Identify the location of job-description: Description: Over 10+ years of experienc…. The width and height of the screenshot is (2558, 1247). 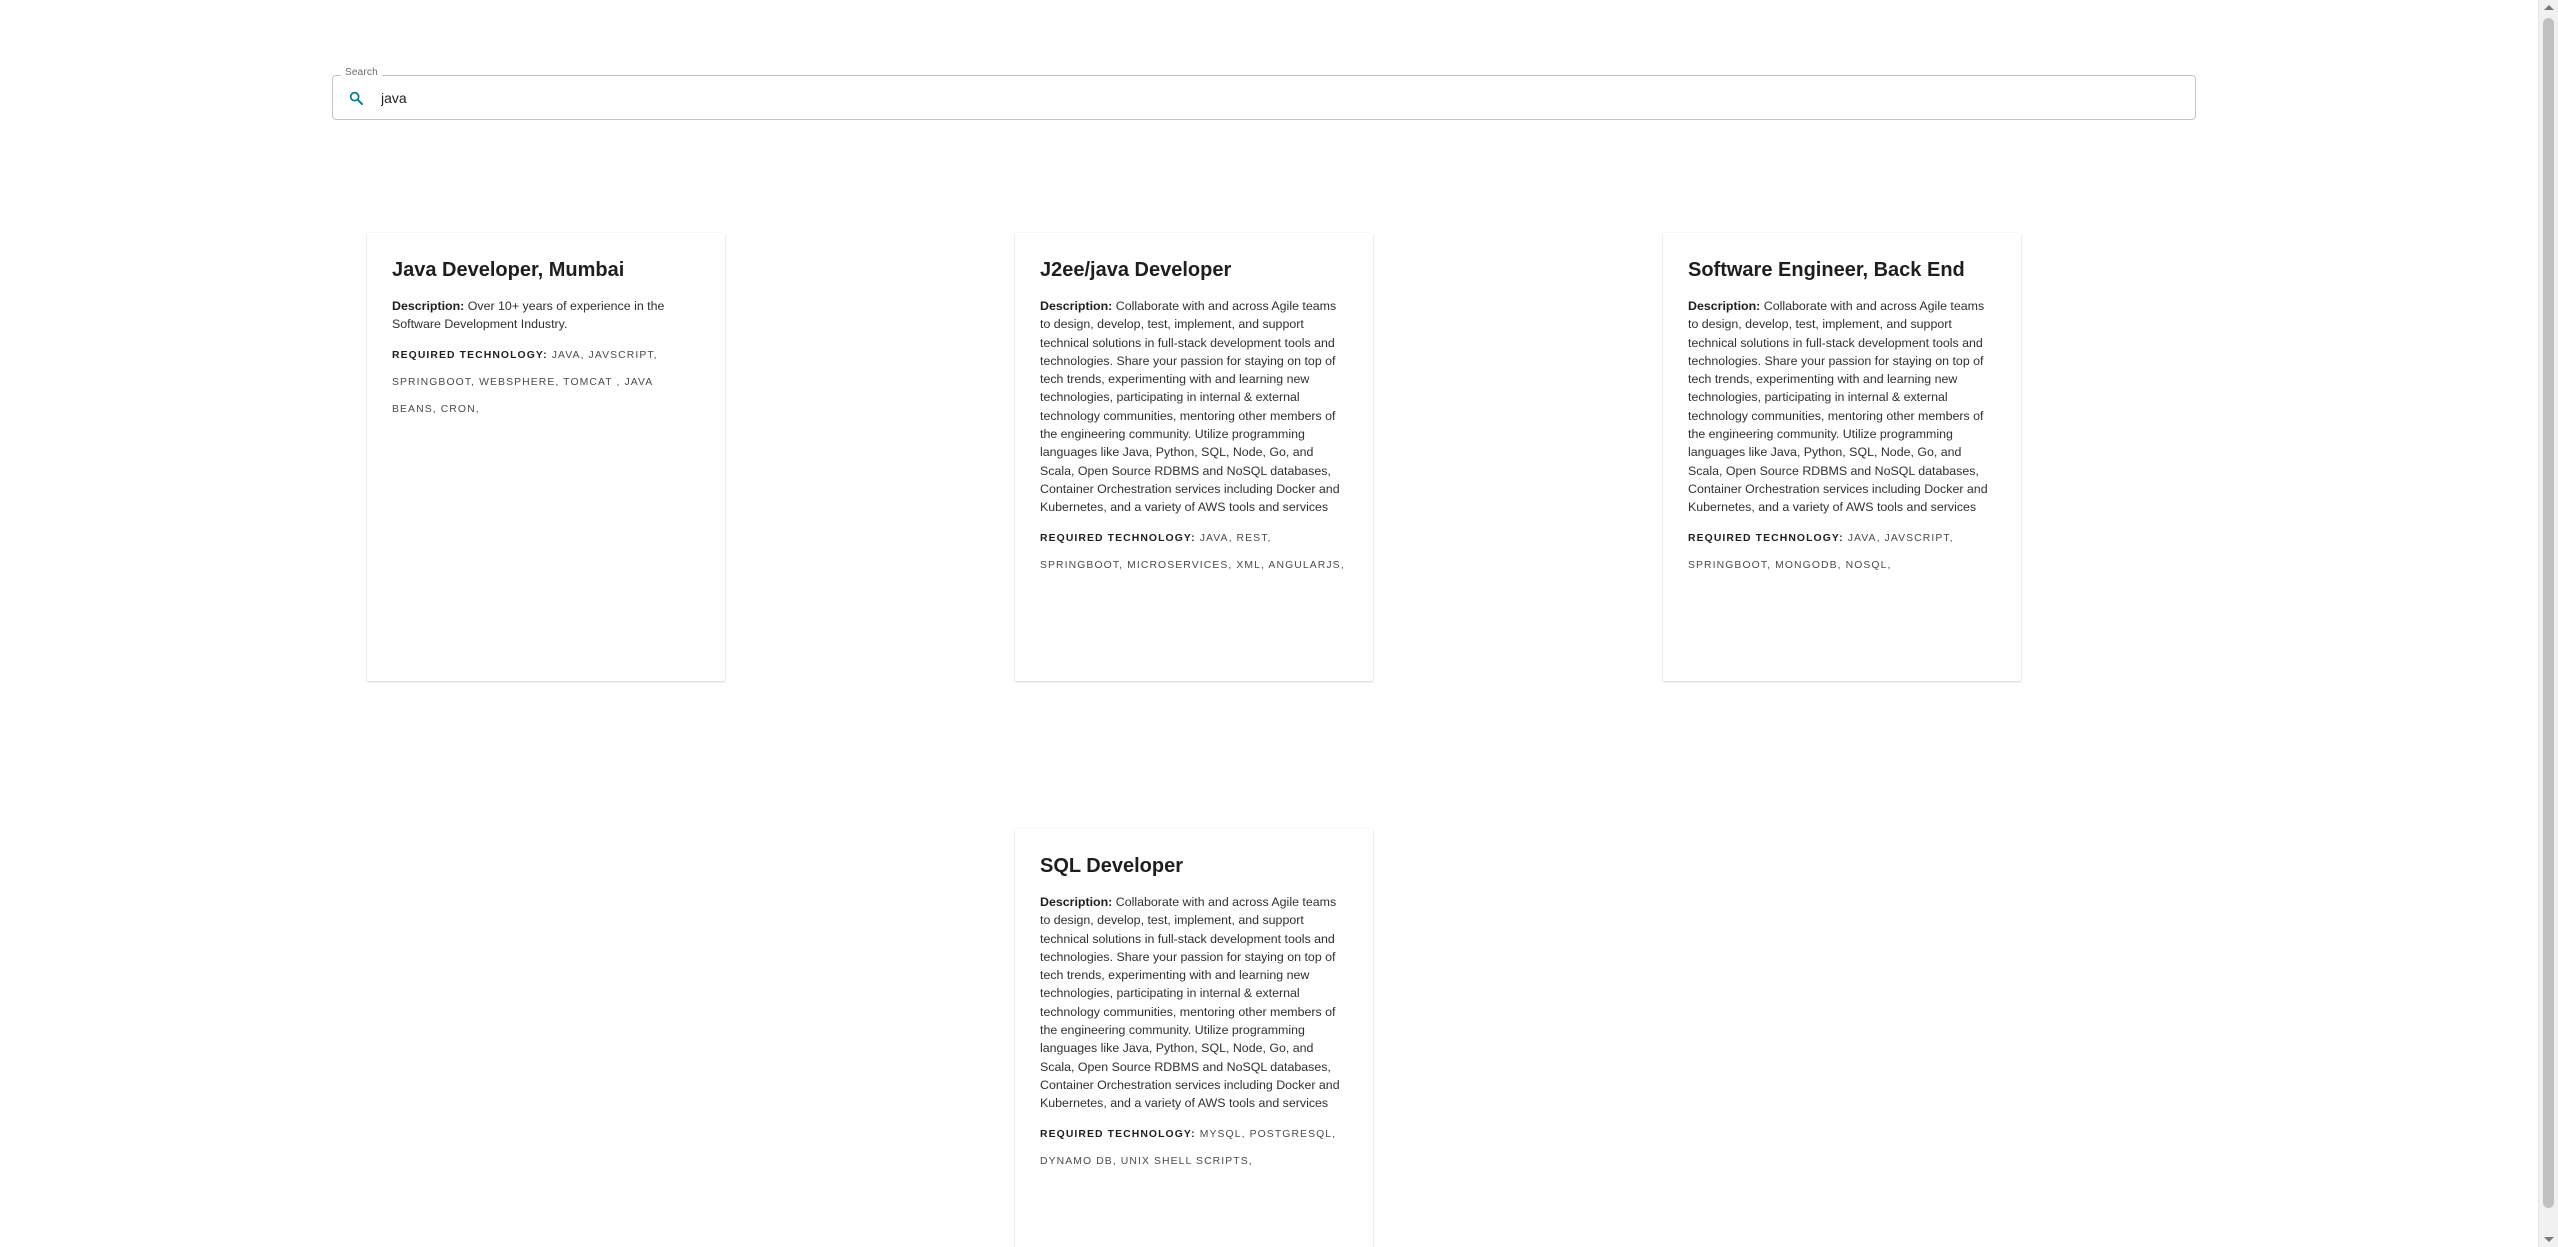
(546, 315).